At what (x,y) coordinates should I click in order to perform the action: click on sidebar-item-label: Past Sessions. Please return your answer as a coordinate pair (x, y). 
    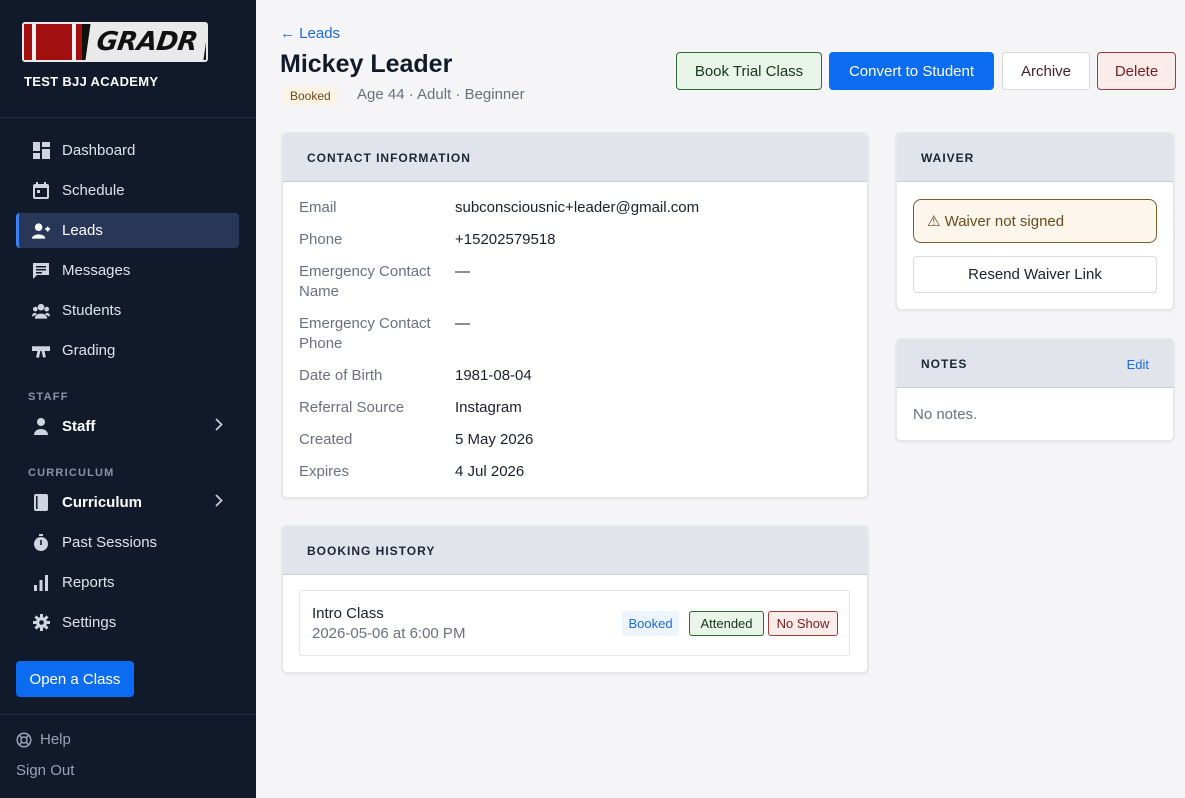
    Looking at the image, I should click on (110, 542).